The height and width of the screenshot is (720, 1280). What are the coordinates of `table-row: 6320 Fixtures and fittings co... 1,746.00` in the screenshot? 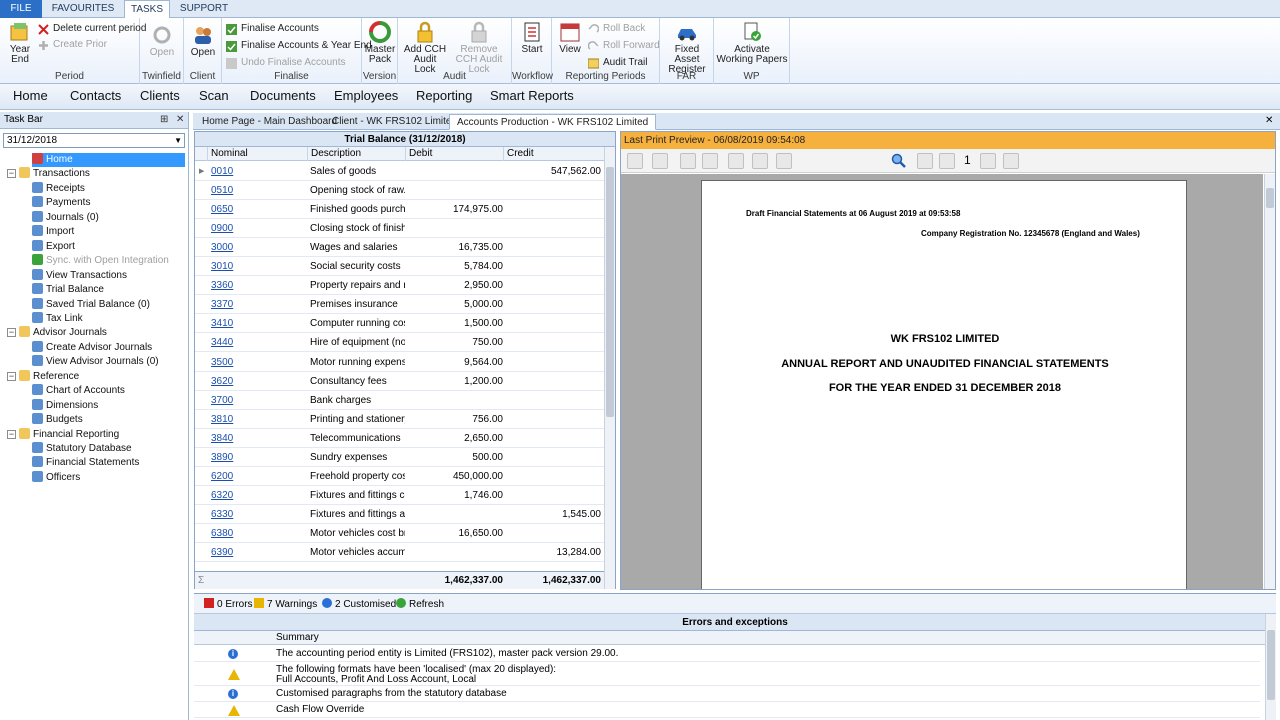 It's located at (400, 495).